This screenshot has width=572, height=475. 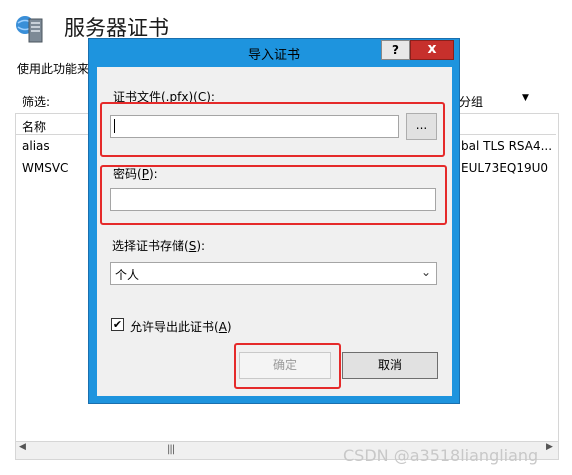 What do you see at coordinates (36, 102) in the screenshot?
I see `filter-label: 筛选:` at bounding box center [36, 102].